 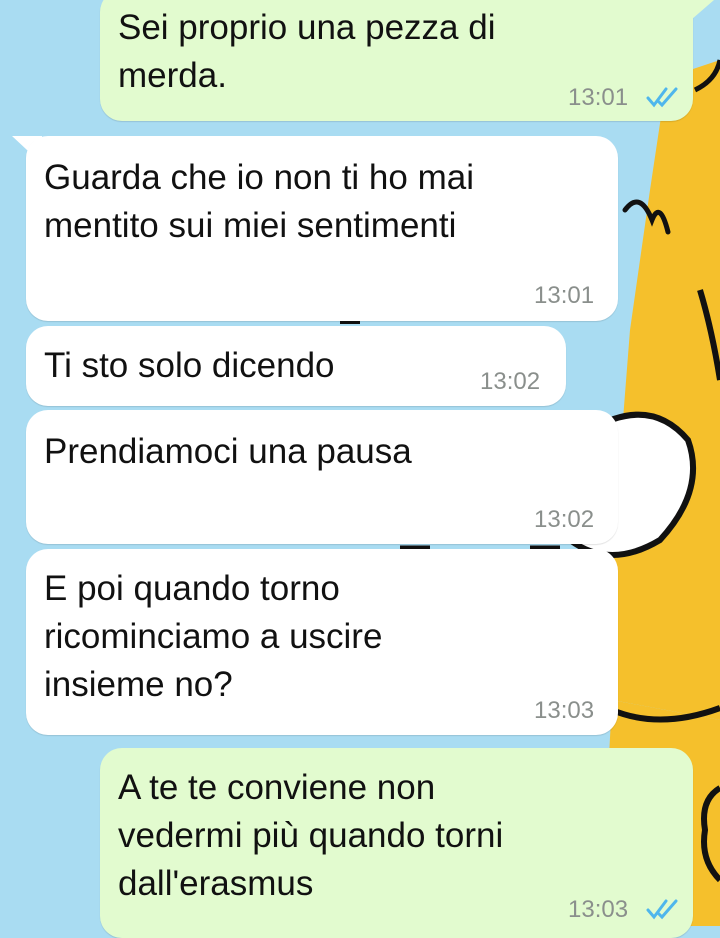 I want to click on message-text: Sei proprio una pezza di merda., so click(x=307, y=51).